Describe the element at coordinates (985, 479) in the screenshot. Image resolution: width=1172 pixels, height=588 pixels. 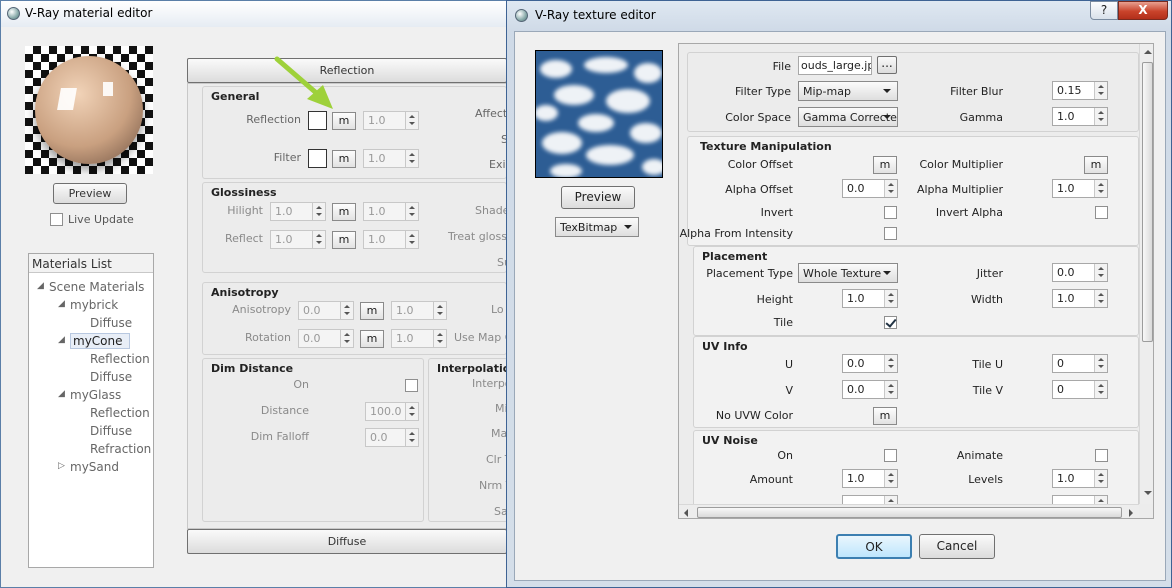
I see `levels-label: Levels` at that location.